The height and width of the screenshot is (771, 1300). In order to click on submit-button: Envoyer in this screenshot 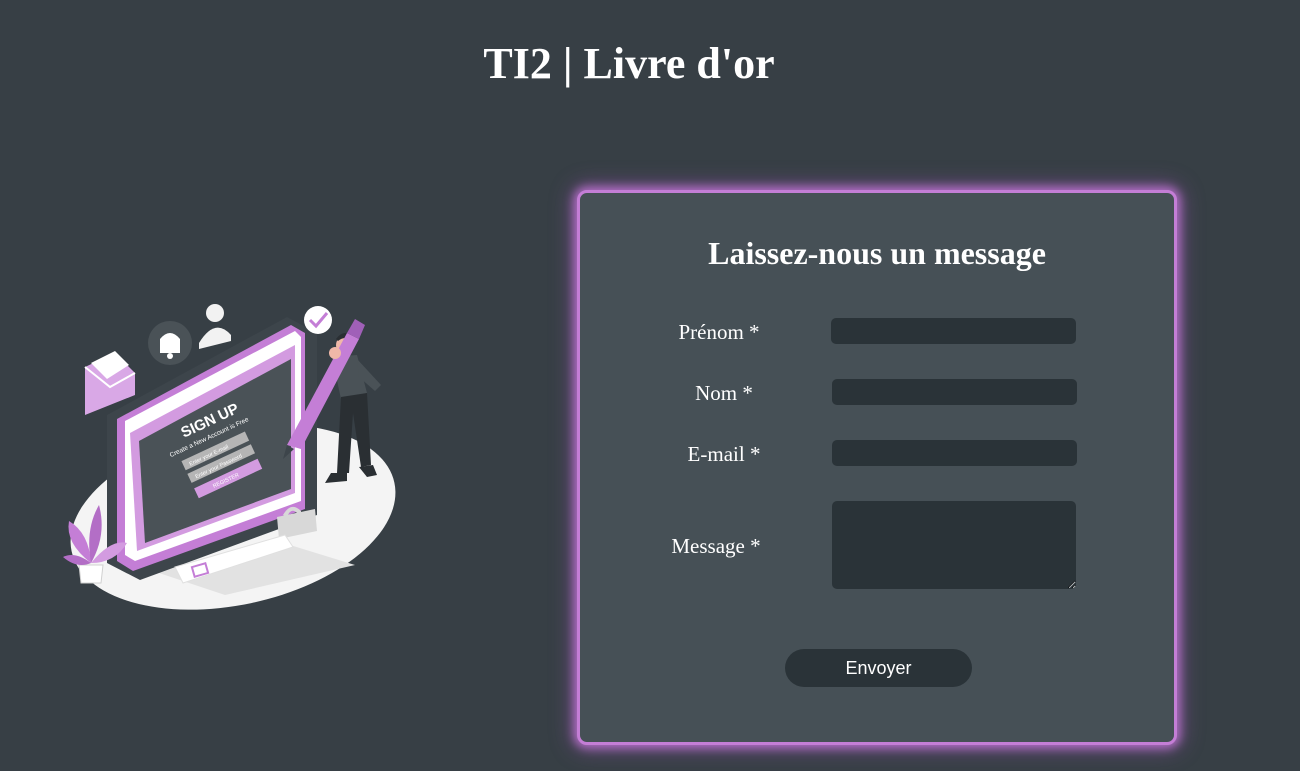, I will do `click(878, 668)`.